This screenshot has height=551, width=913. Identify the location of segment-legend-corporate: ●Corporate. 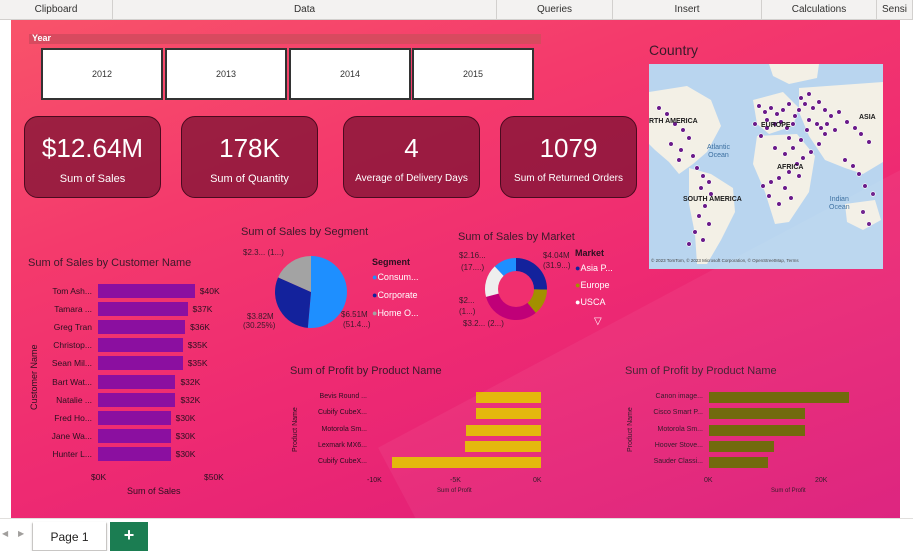
(394, 295).